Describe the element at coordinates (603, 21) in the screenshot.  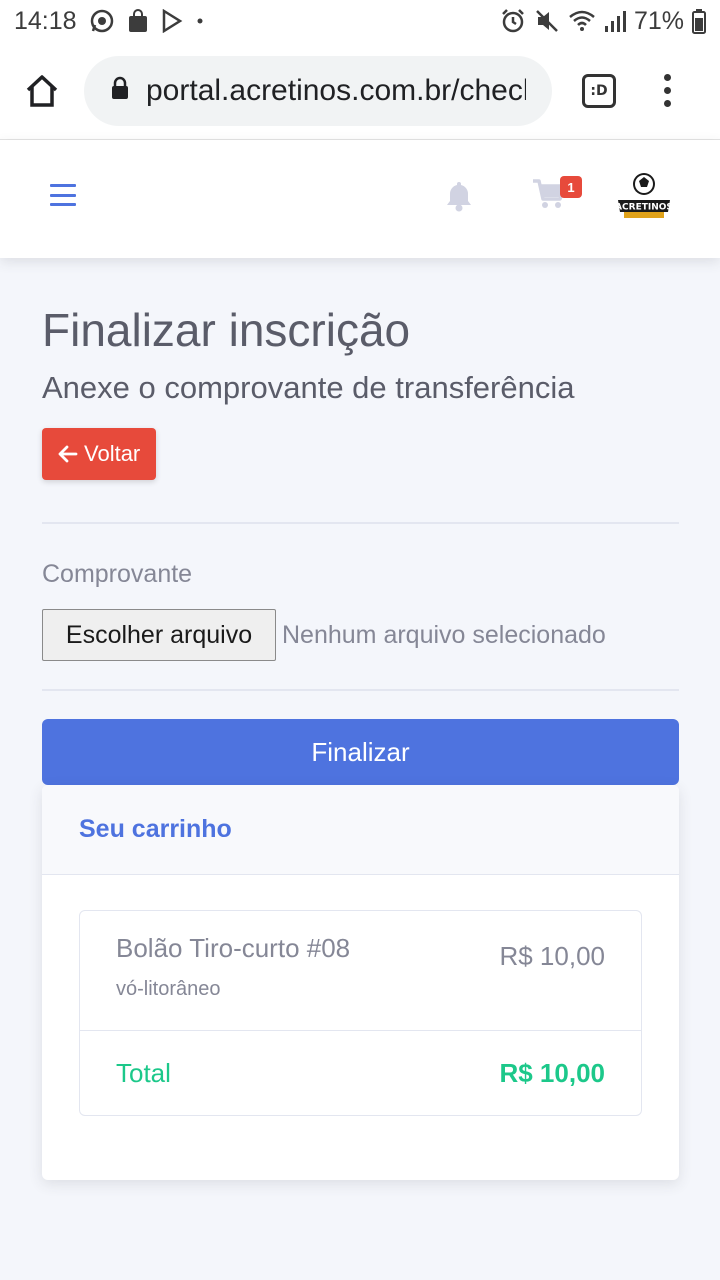
I see `status-right: 71%` at that location.